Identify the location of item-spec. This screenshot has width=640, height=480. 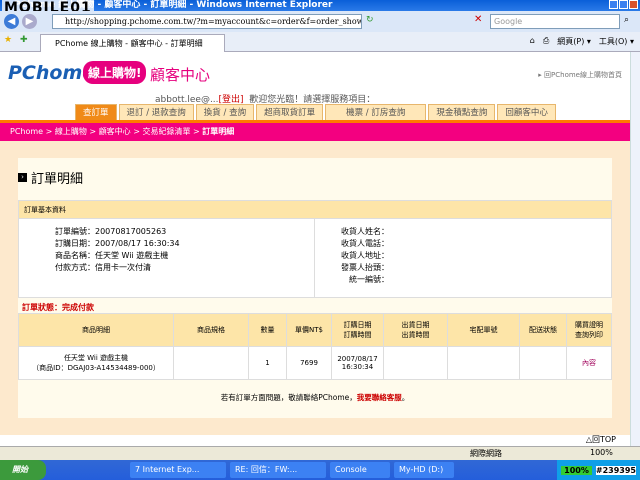
(211, 363).